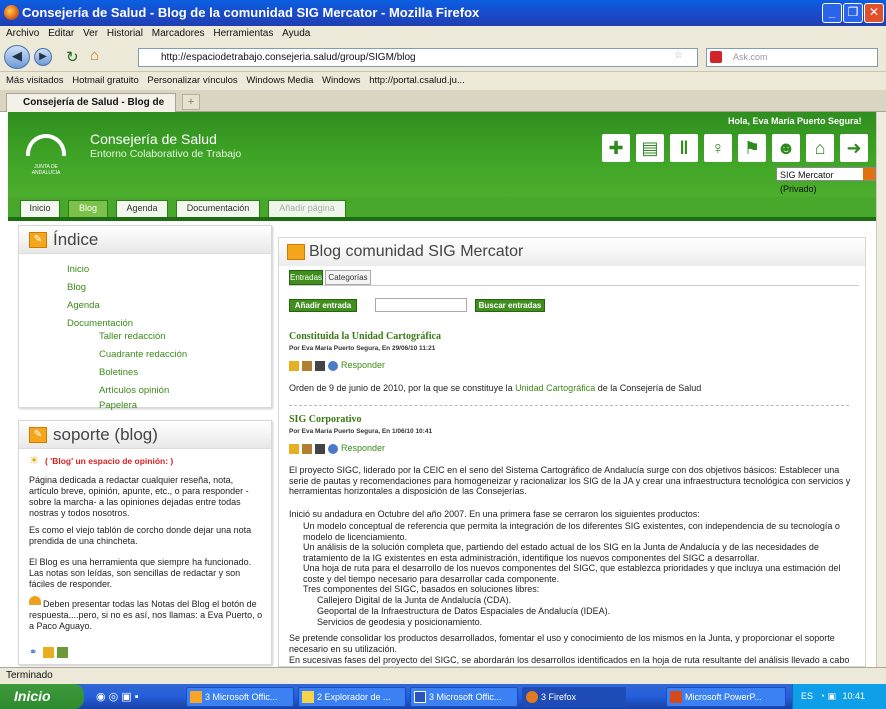 Image resolution: width=886 pixels, height=709 pixels. What do you see at coordinates (191, 102) in the screenshot?
I see `new-tab-button: +` at bounding box center [191, 102].